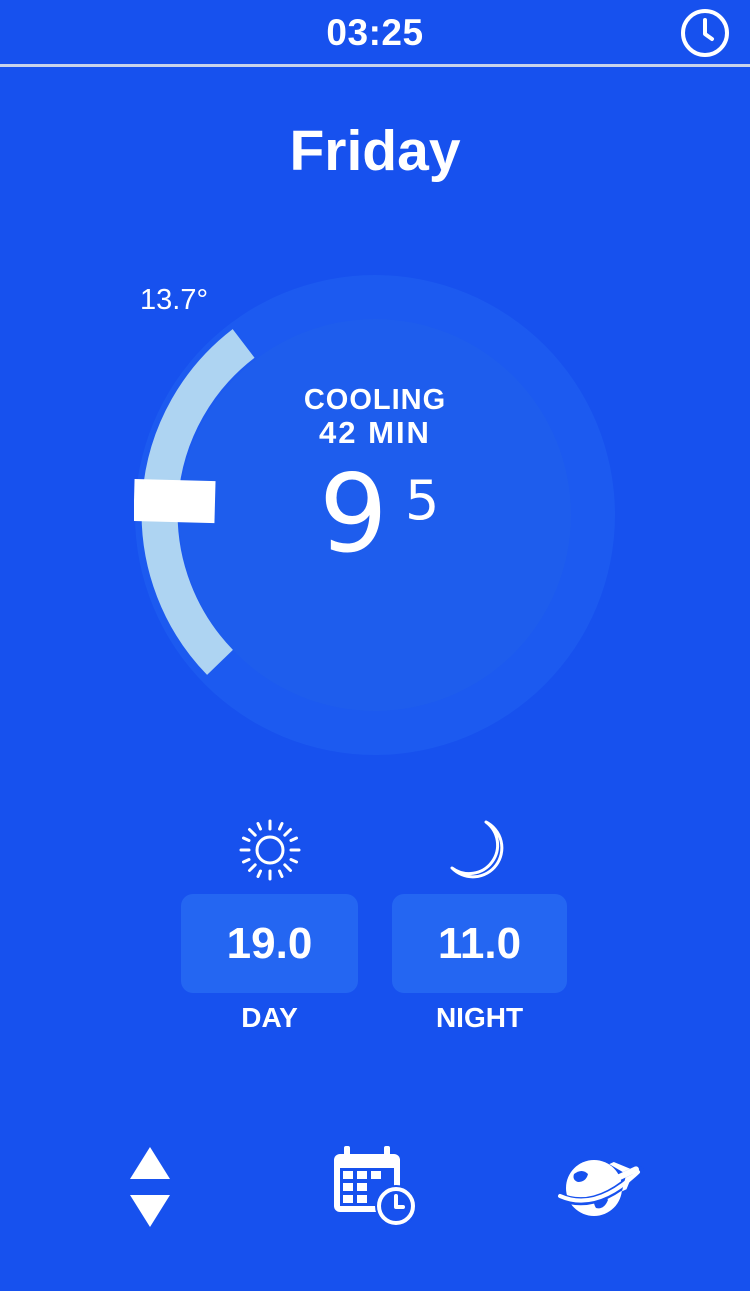 This screenshot has height=1291, width=750. I want to click on globe-plane-icon, so click(599, 1186).